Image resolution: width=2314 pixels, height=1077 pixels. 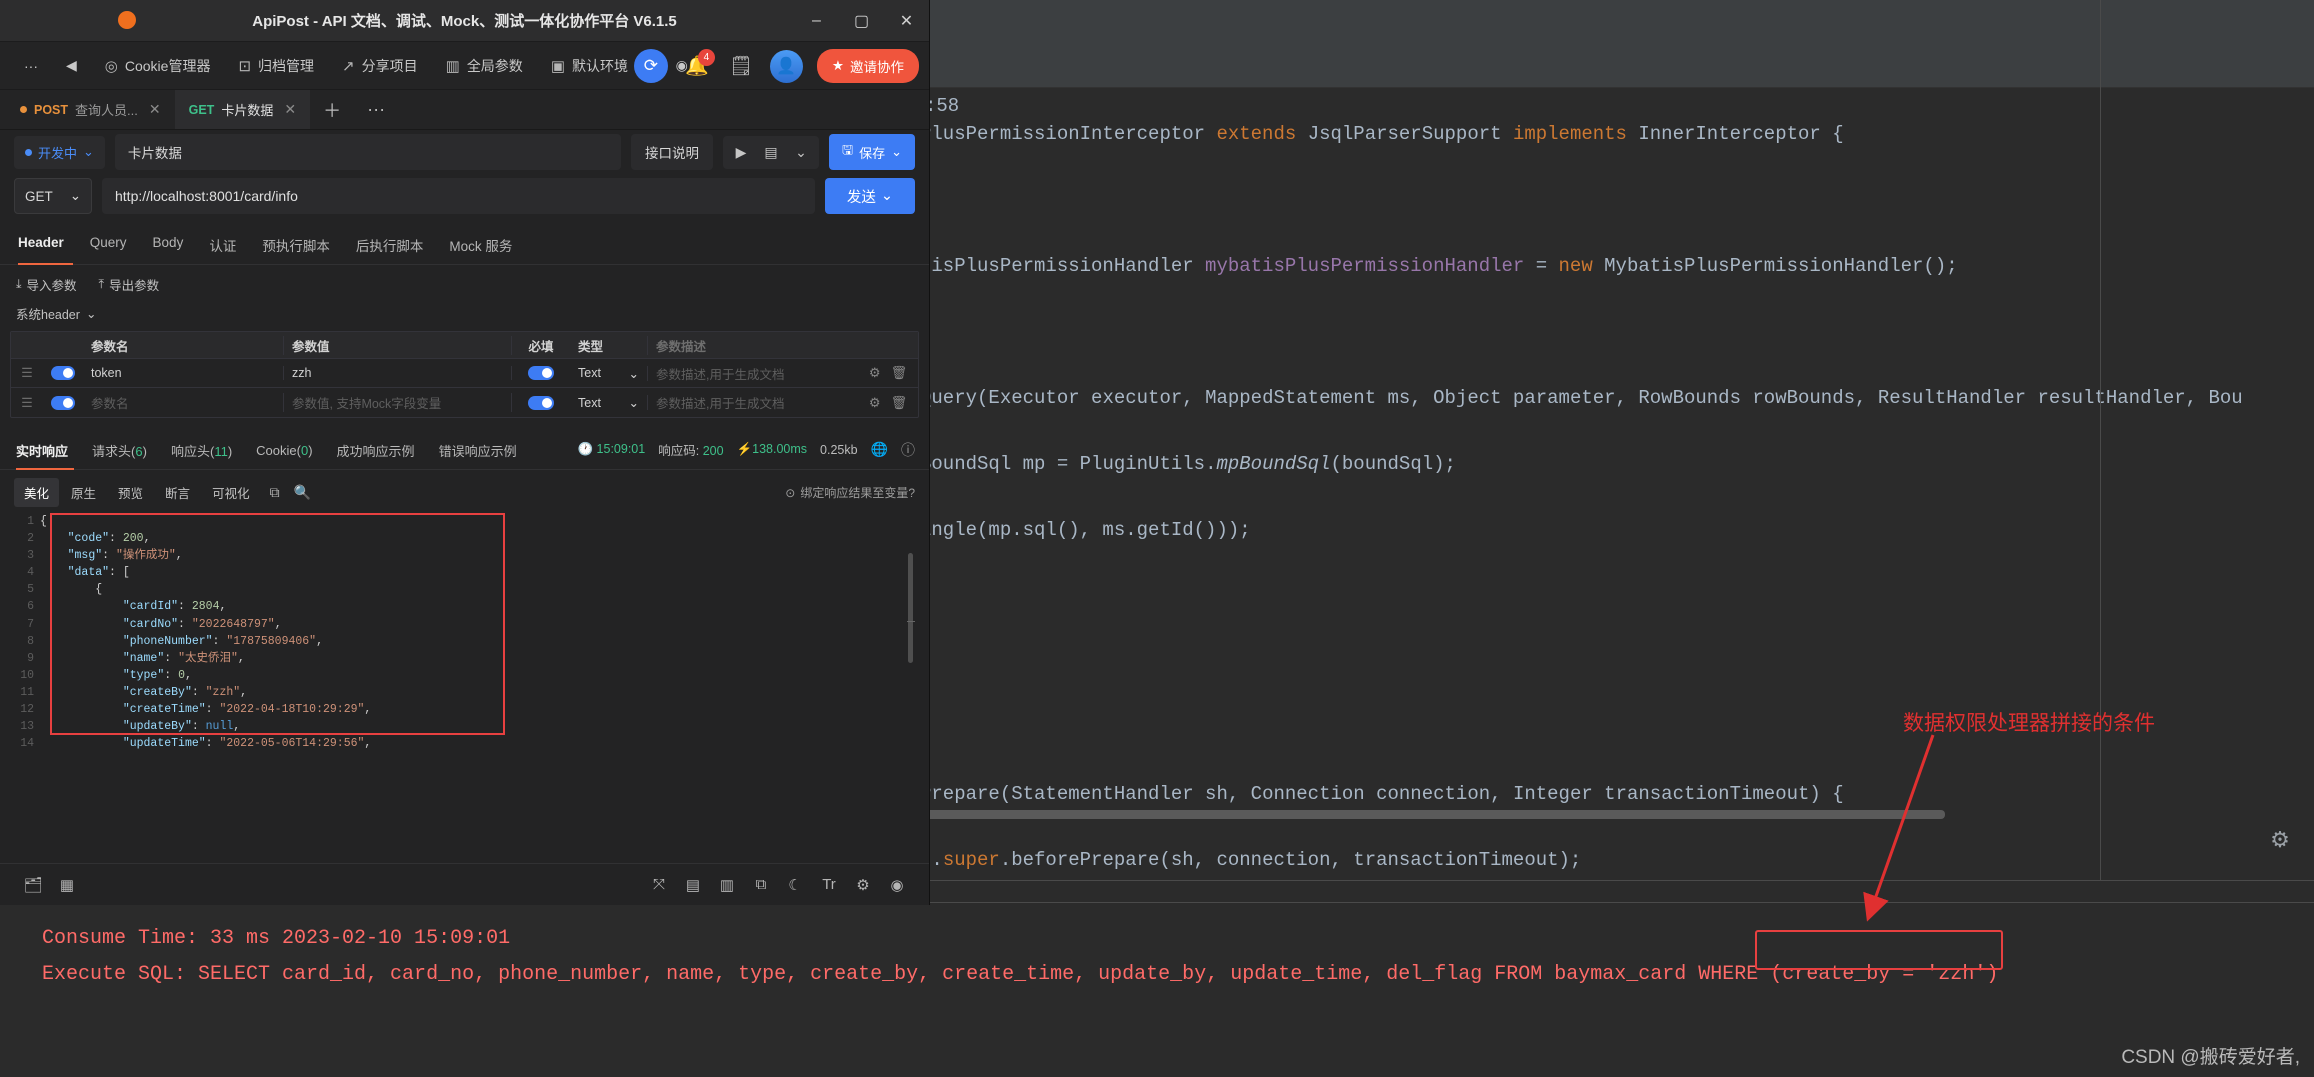 I want to click on history-icon: 🗂, so click(x=33, y=885).